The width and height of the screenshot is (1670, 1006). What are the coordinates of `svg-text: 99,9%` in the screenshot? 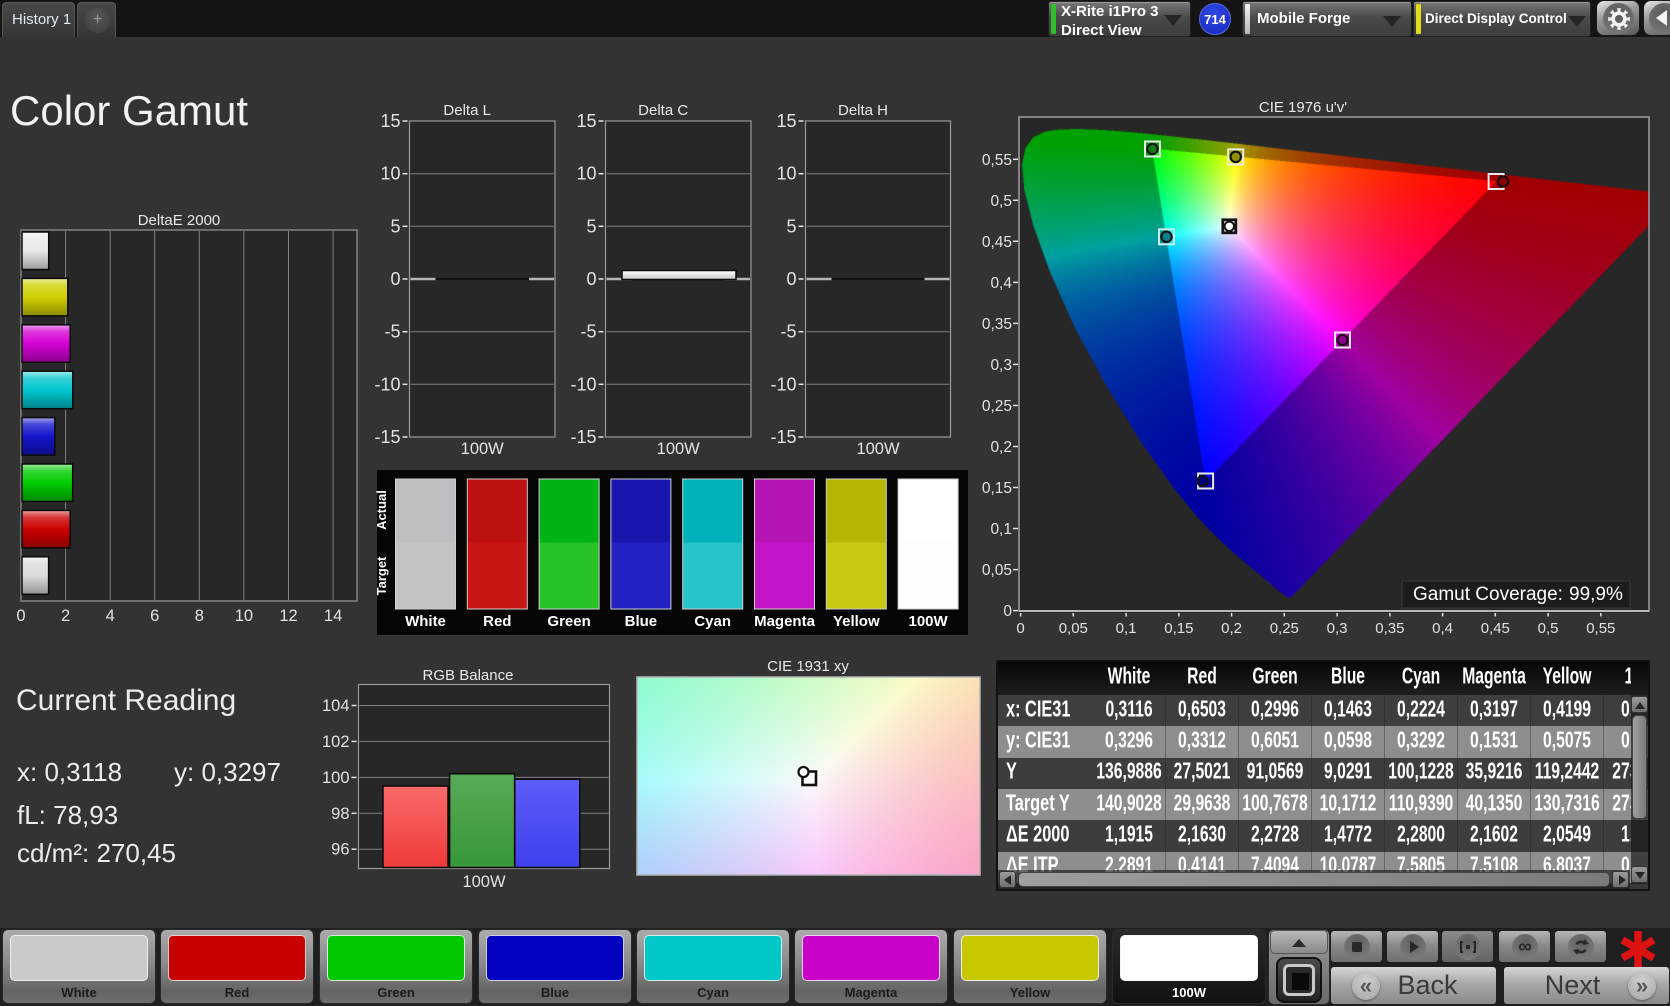 It's located at (1596, 594).